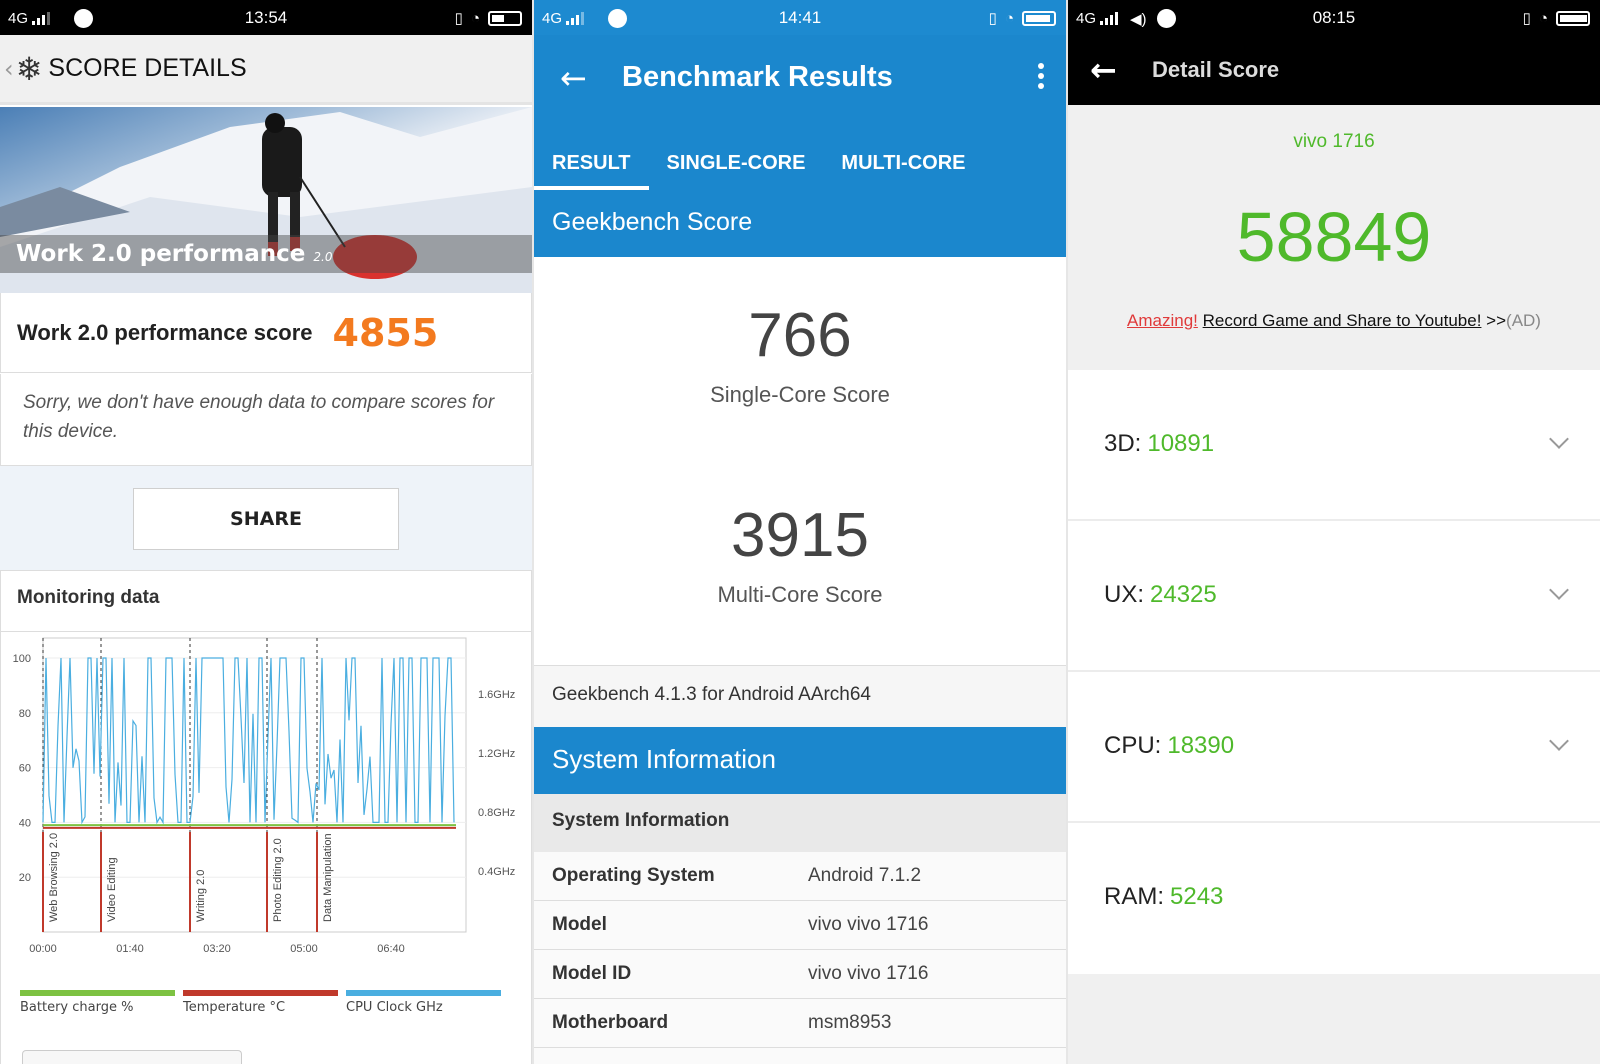 This screenshot has width=1600, height=1064. I want to click on y-tick-label: 100, so click(22, 659).